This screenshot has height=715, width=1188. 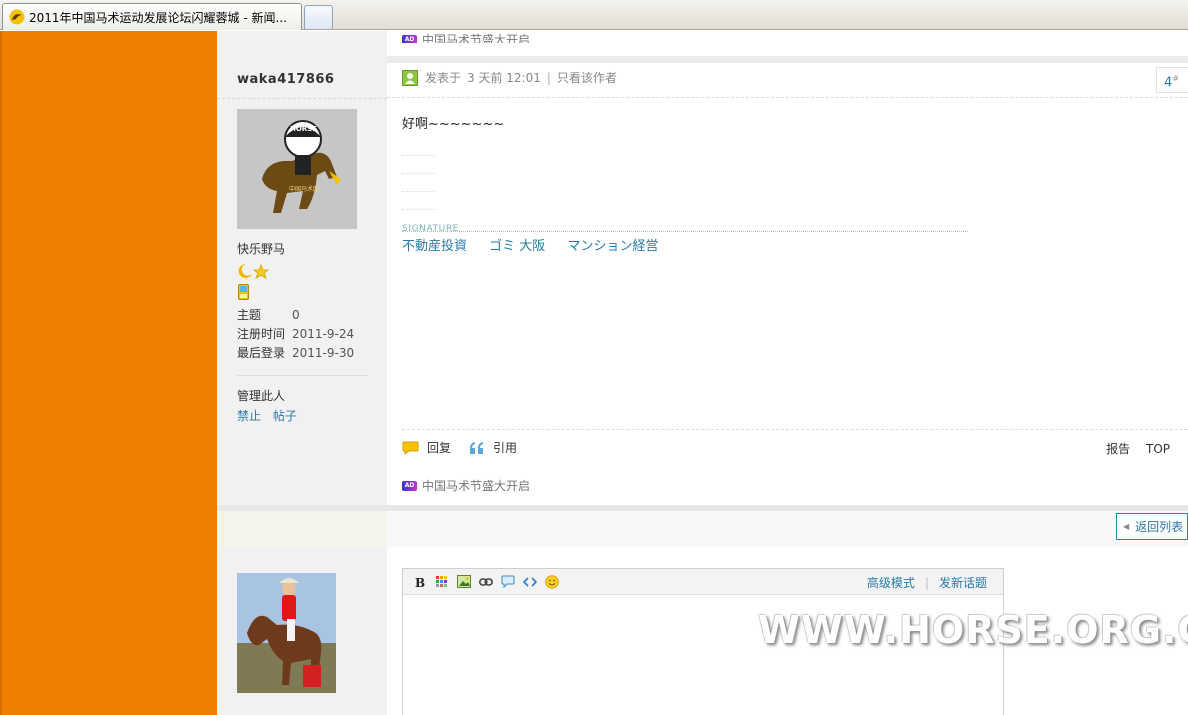 I want to click on report-link: 报告, so click(x=1118, y=449).